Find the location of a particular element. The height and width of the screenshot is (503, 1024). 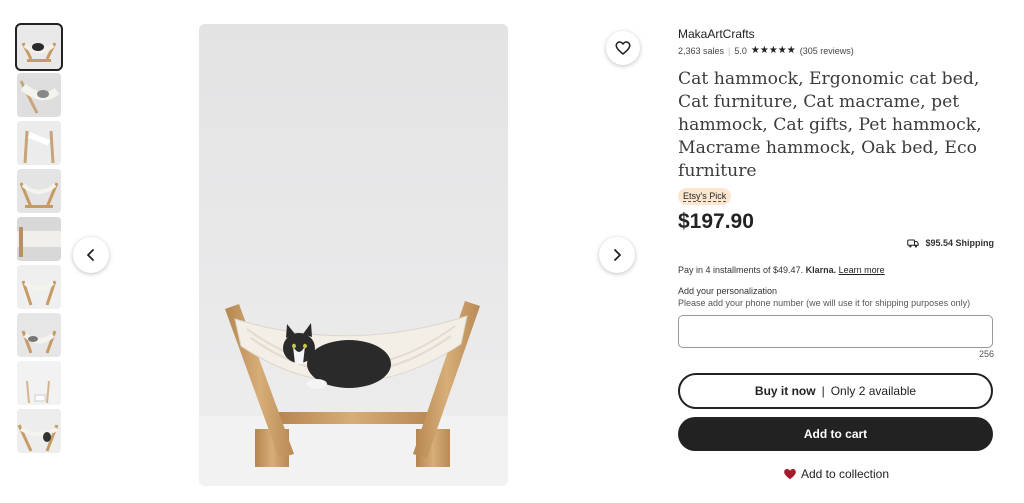

add-to-collection-button: Add to collection is located at coordinates (836, 474).